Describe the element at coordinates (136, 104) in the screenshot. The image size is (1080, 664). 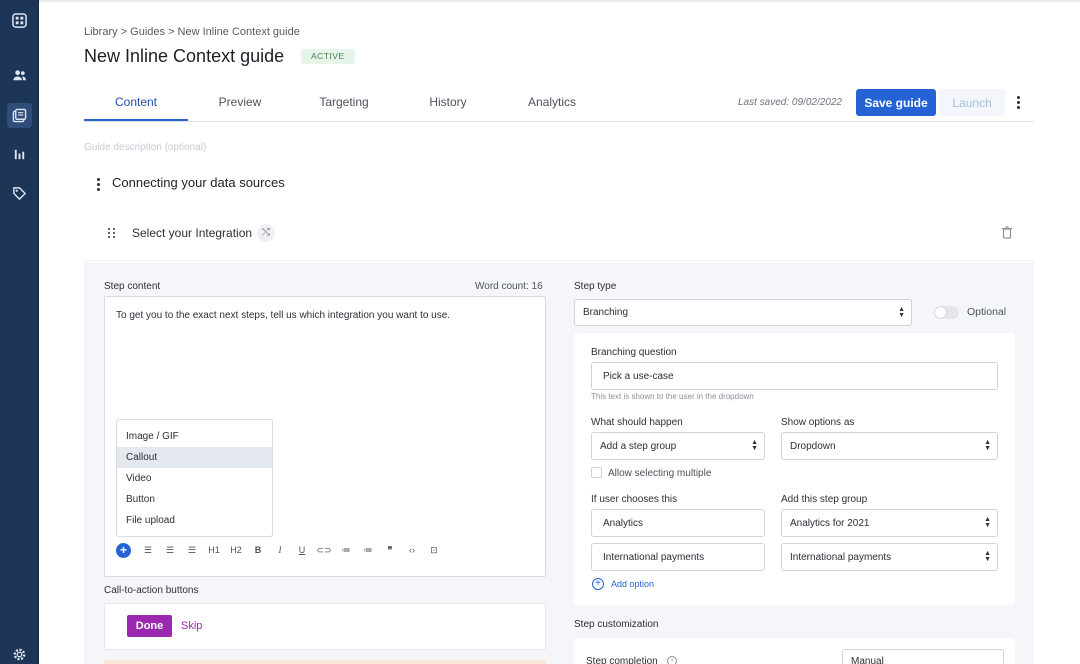
I see `tab-content: Content` at that location.